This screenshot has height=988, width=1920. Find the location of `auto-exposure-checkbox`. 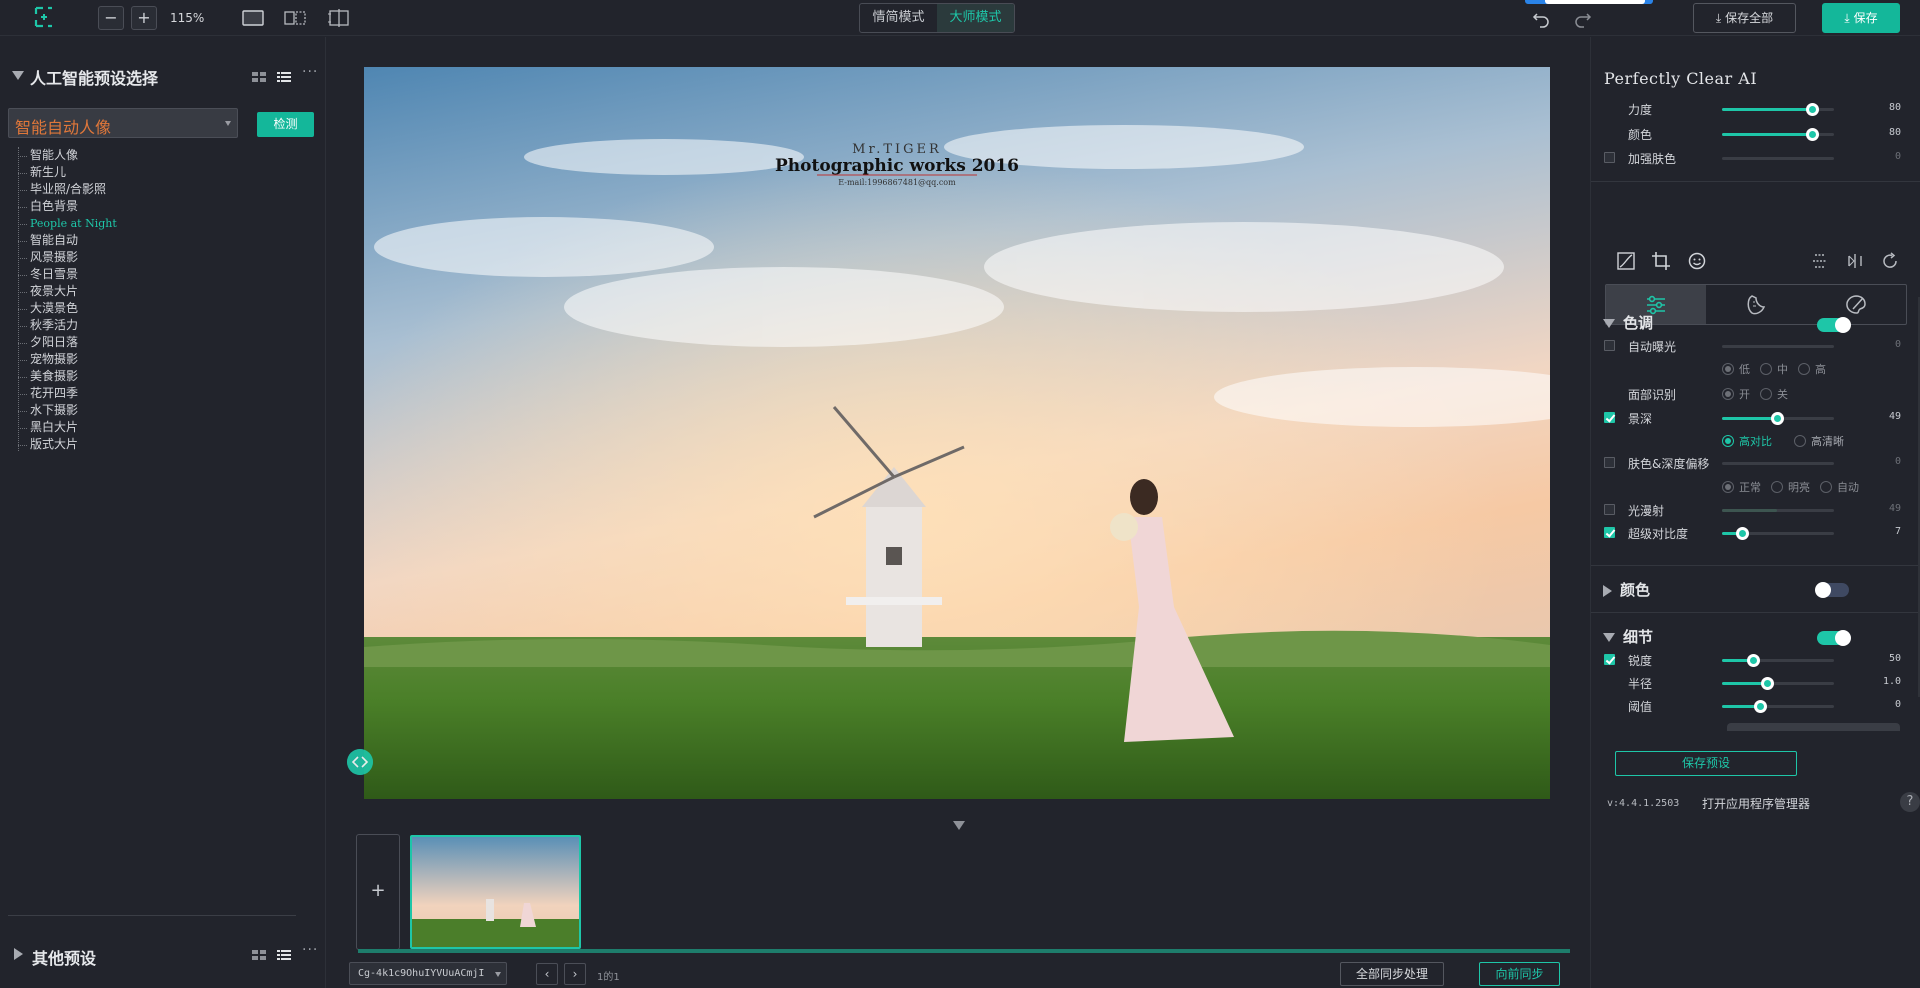

auto-exposure-checkbox is located at coordinates (1609, 345).